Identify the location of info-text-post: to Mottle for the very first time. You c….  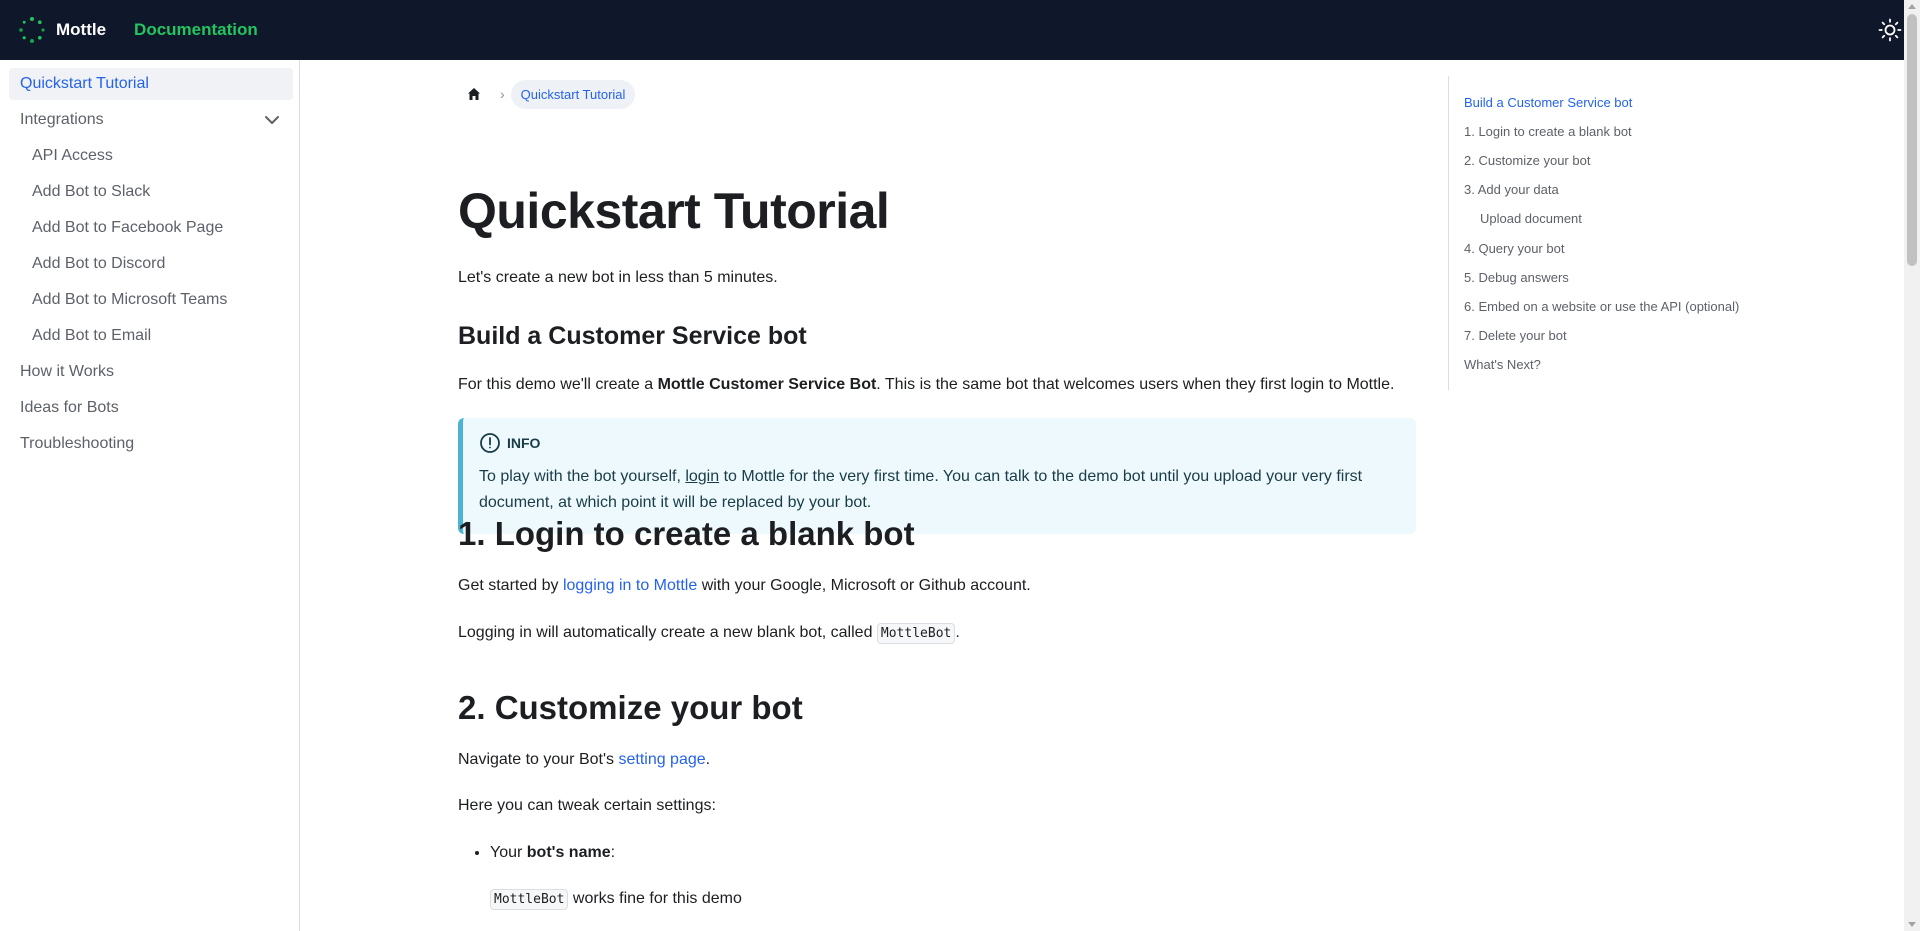
(1041, 476).